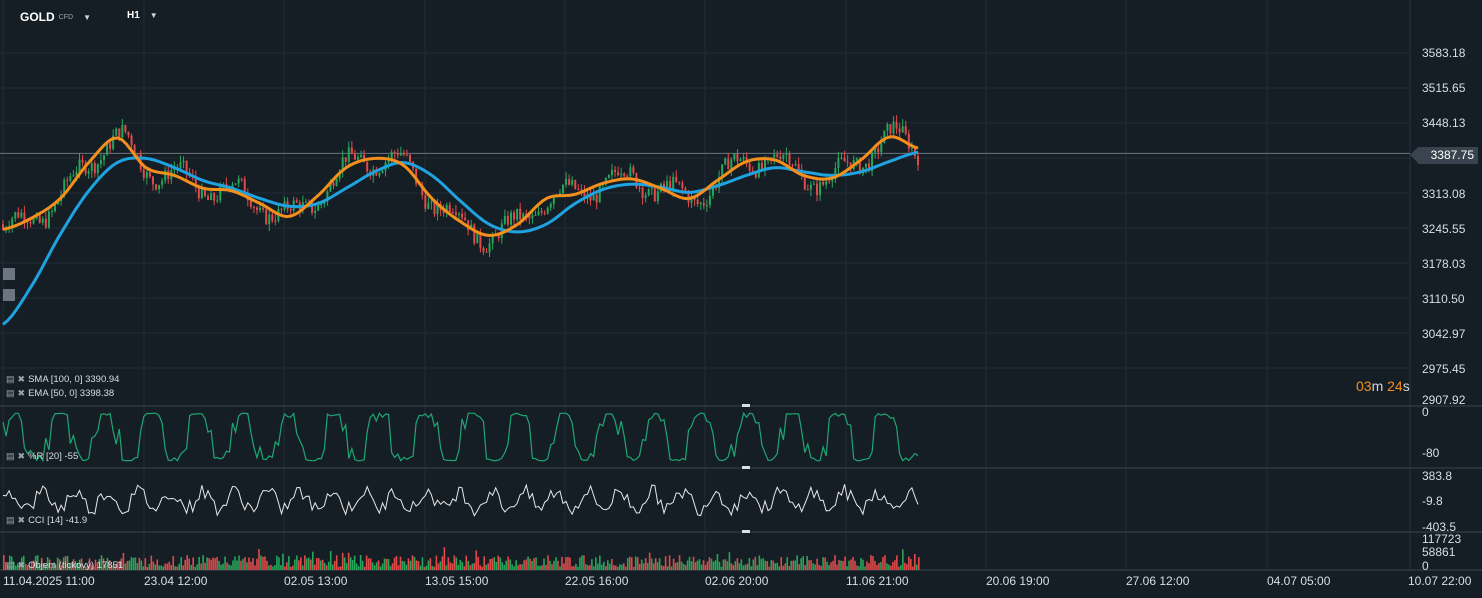 This screenshot has width=1482, height=598. What do you see at coordinates (460, 186) in the screenshot?
I see `candlestick-series` at bounding box center [460, 186].